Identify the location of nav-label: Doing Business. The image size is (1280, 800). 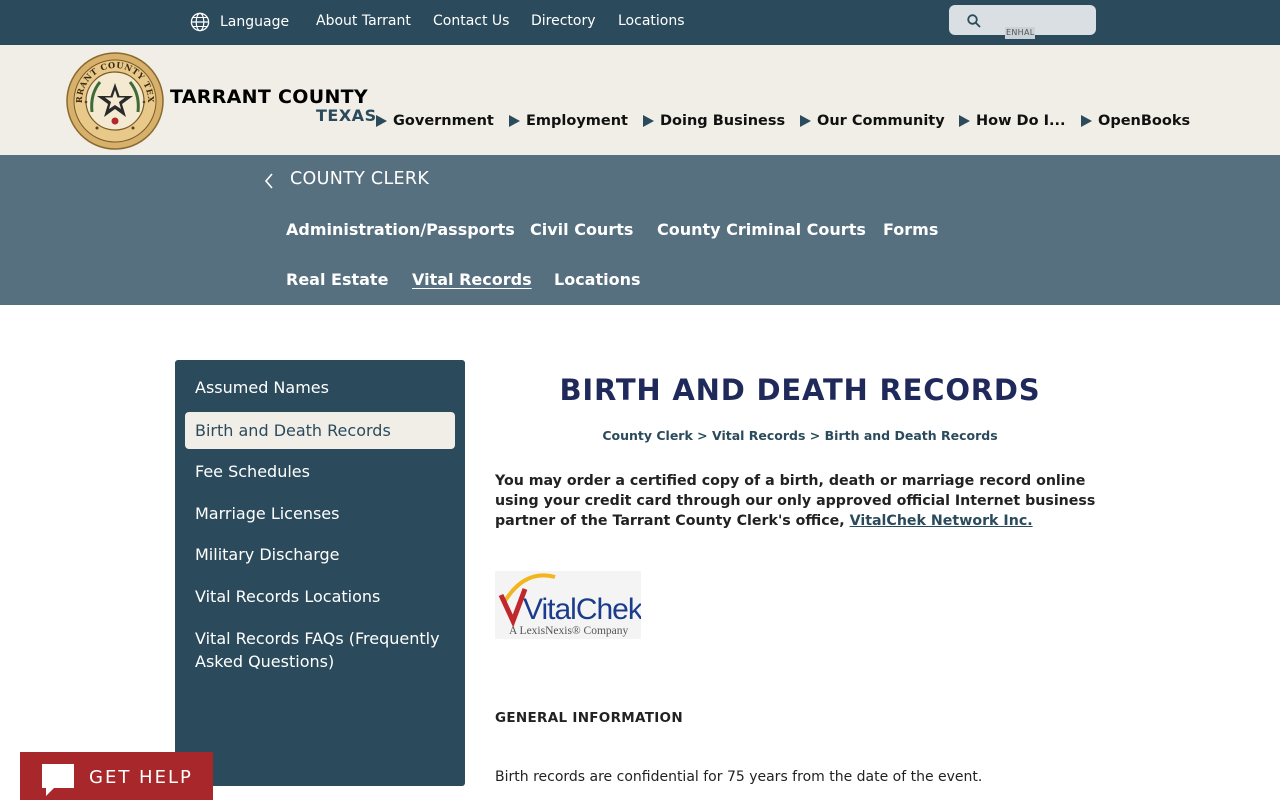
(723, 121).